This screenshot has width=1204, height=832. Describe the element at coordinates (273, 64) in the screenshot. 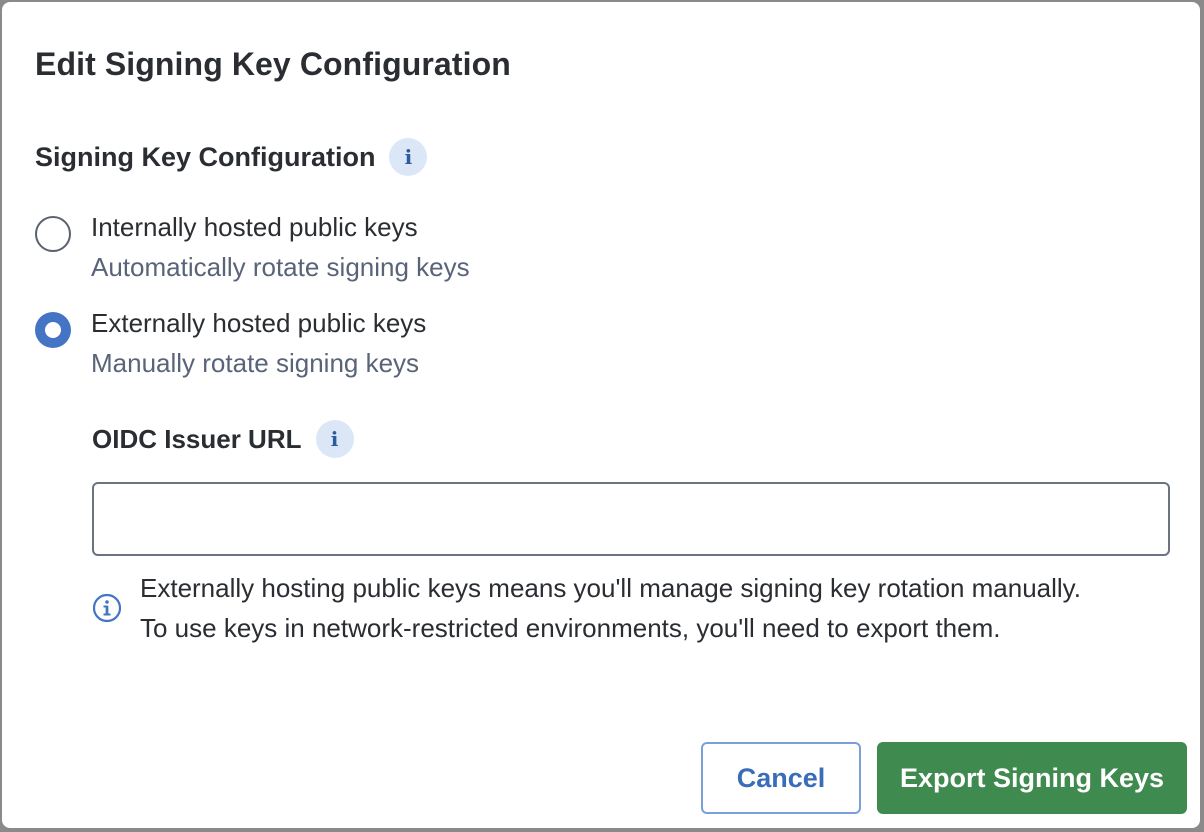

I see `dialog-title: Edit Signing Key Configuration` at that location.